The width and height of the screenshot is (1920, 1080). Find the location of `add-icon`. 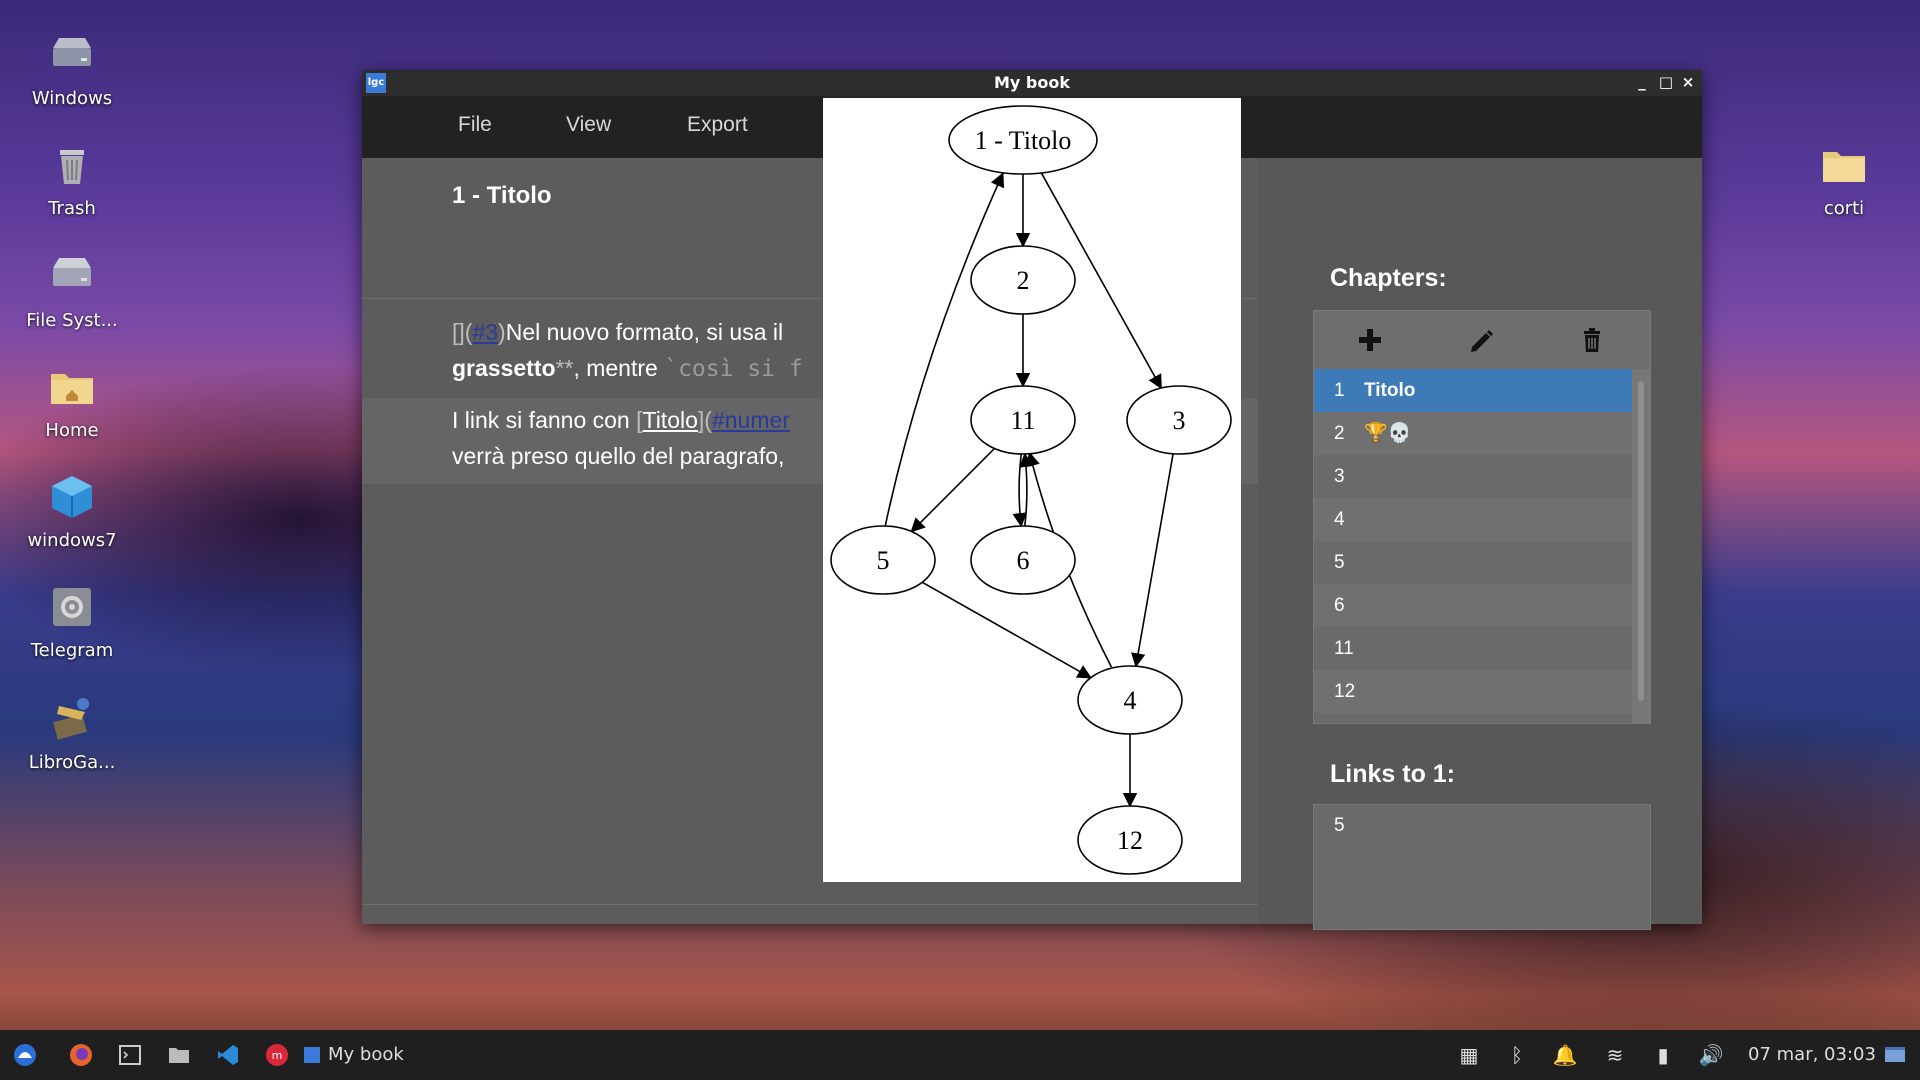

add-icon is located at coordinates (1370, 340).